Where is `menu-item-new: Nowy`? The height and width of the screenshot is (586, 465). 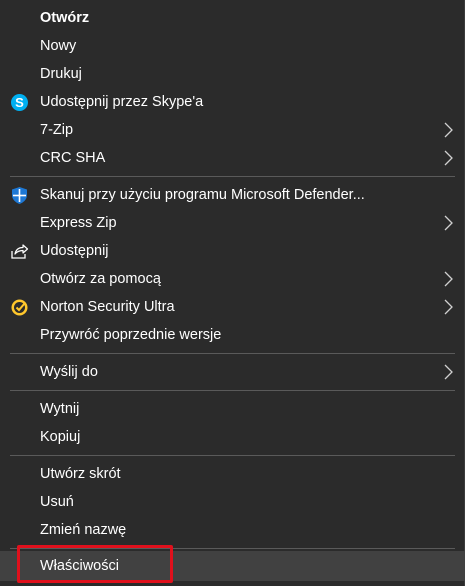
menu-item-new: Nowy is located at coordinates (232, 46).